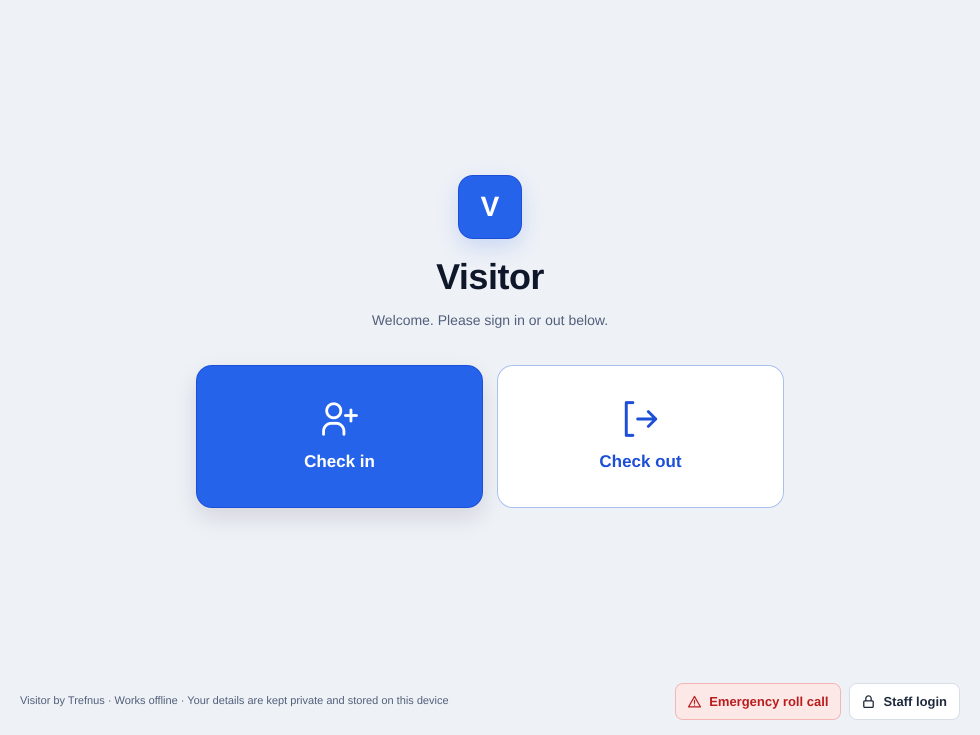 The image size is (980, 735). Describe the element at coordinates (490, 206) in the screenshot. I see `app-logo: V` at that location.